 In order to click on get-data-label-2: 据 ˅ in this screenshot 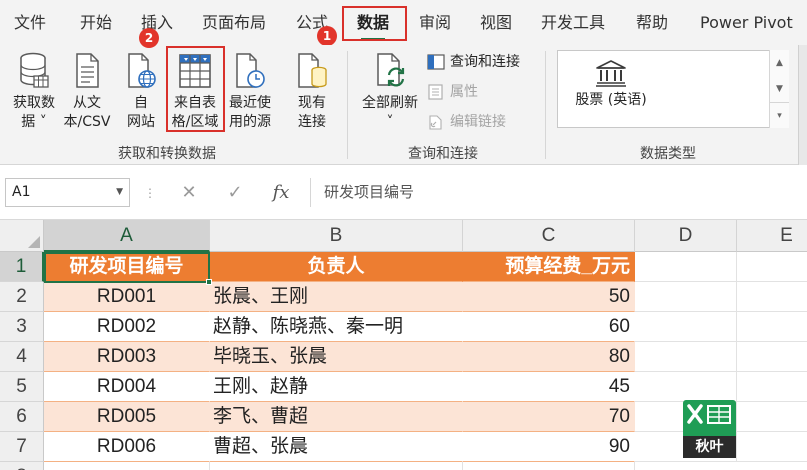, I will do `click(34, 122)`.